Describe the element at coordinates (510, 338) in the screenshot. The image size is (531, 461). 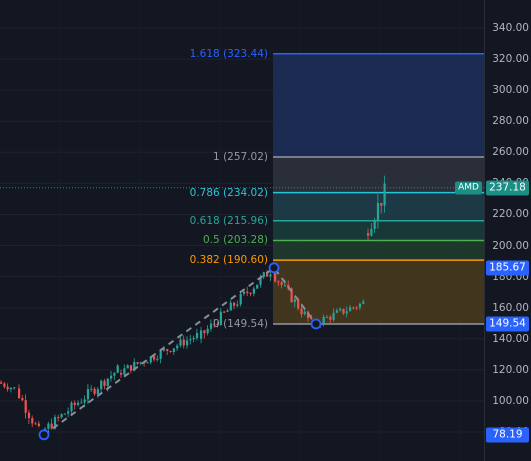
I see `axis-tick-label: 140.00` at that location.